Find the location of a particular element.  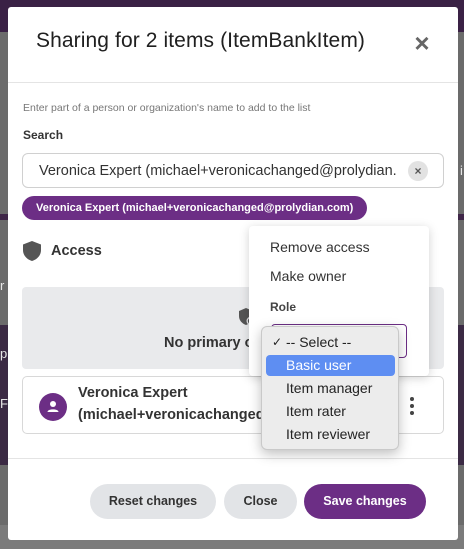

search-label: Search is located at coordinates (43, 135).